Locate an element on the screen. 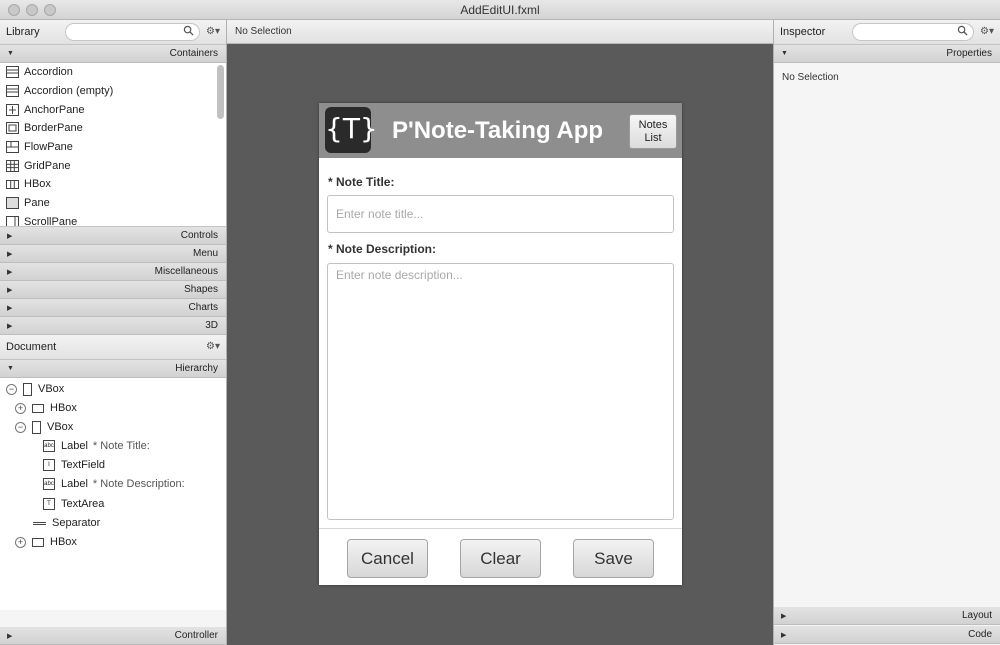 Image resolution: width=1000 pixels, height=645 pixels. library-item-label: Pane is located at coordinates (37, 203).